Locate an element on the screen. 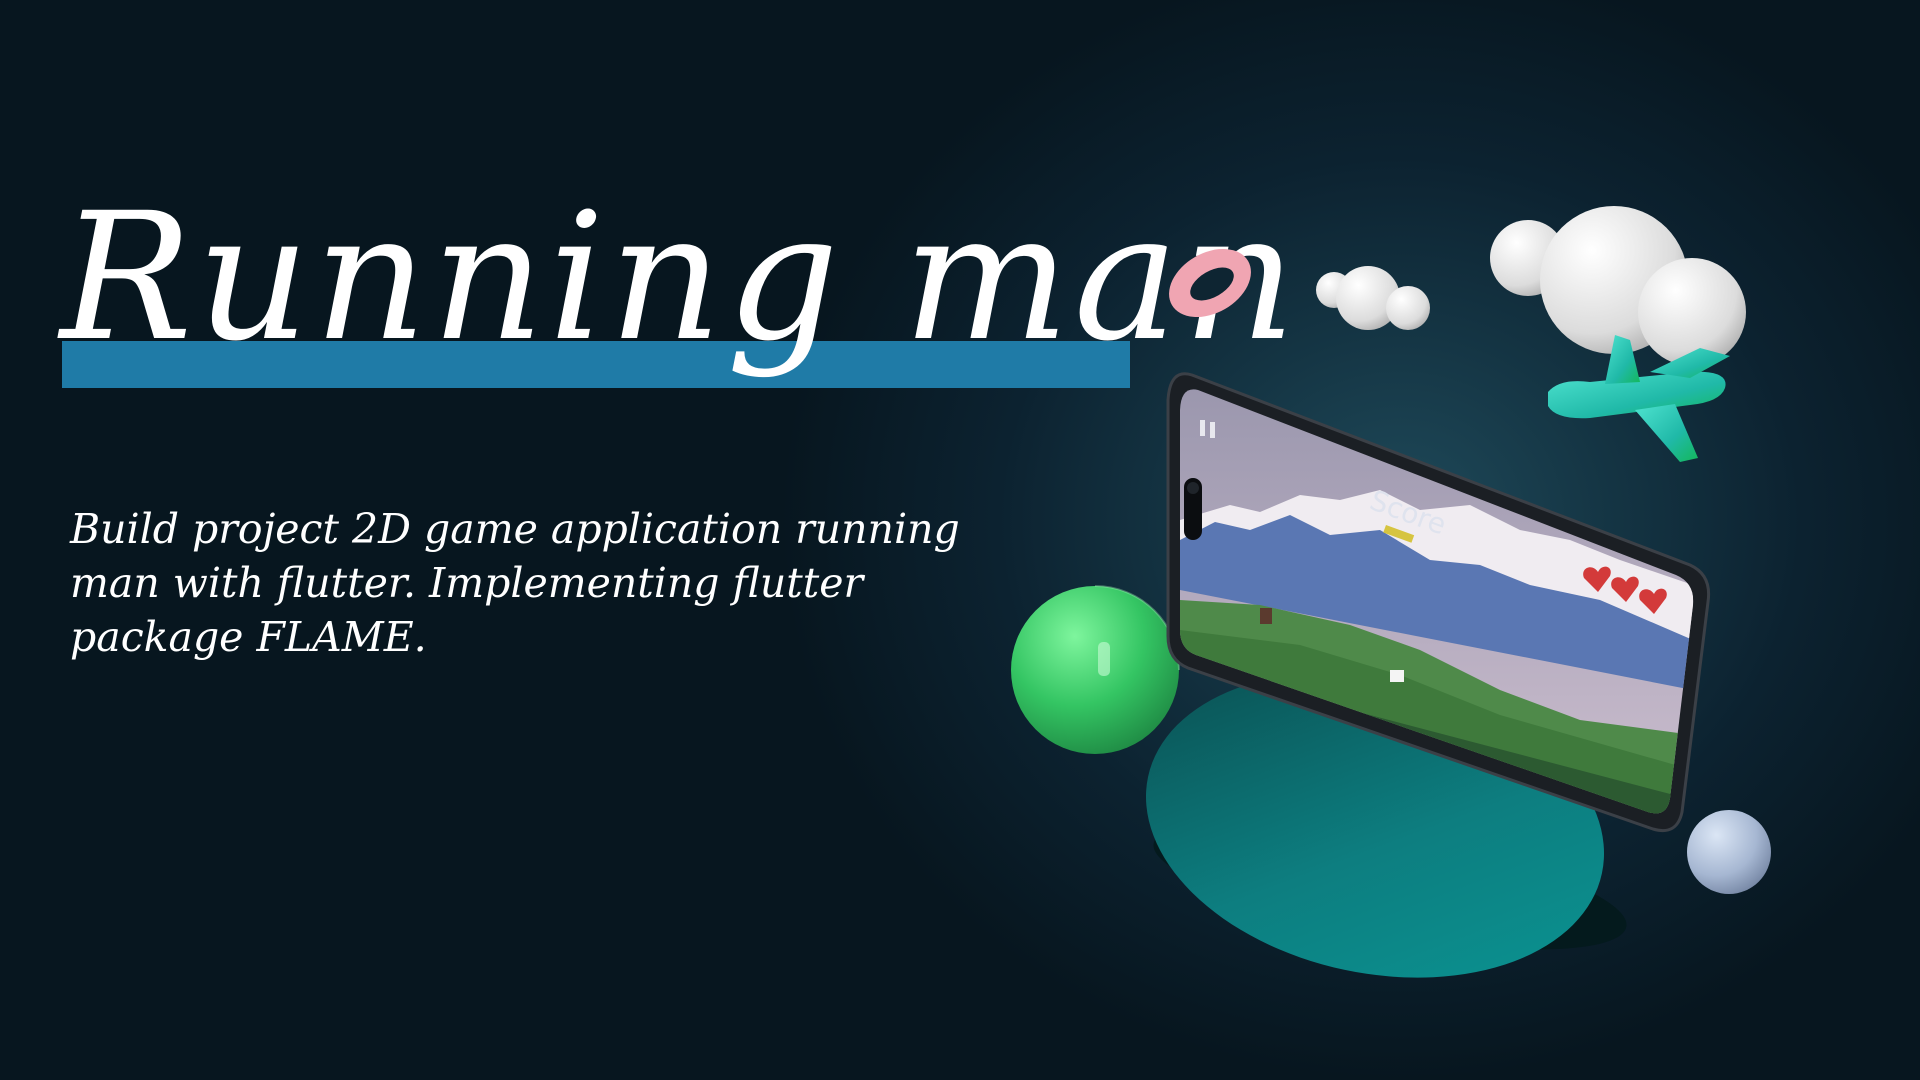  small-cloud is located at coordinates (1373, 298).